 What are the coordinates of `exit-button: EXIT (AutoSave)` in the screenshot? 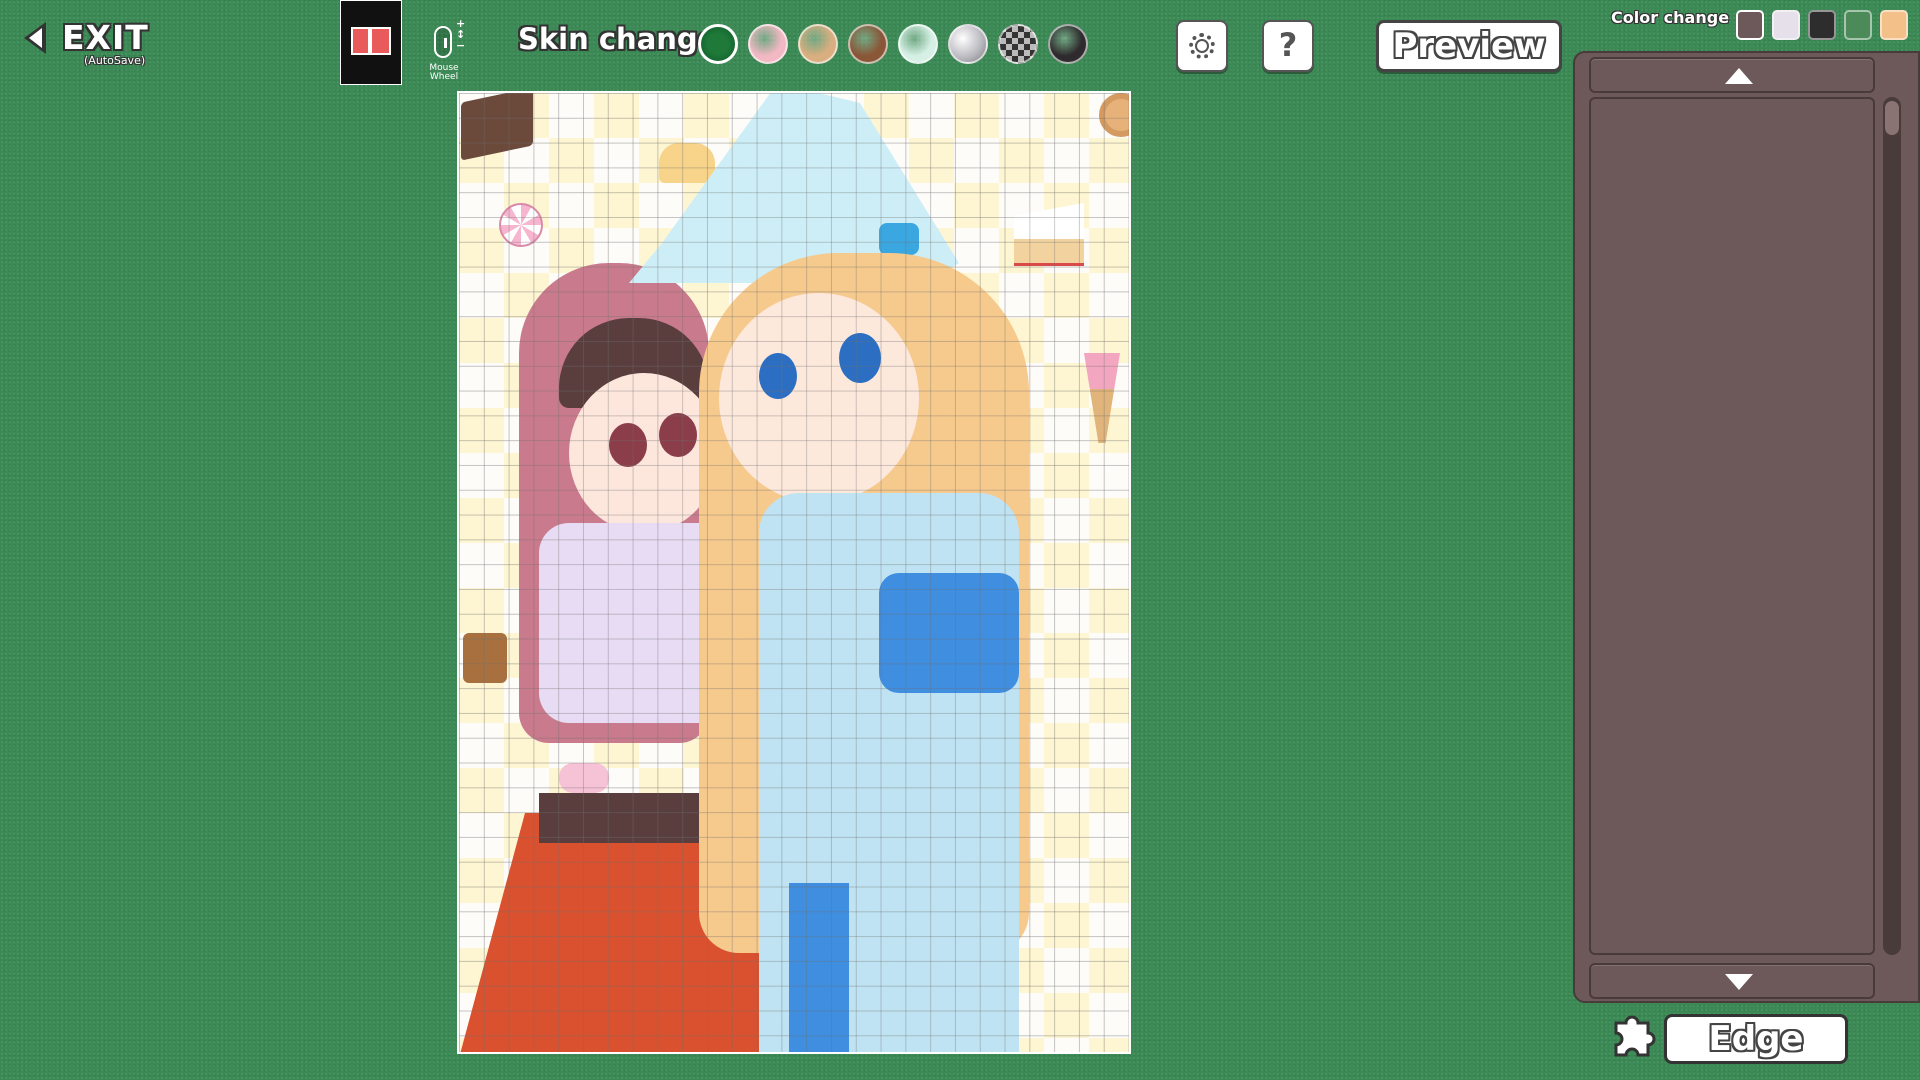 It's located at (87, 46).